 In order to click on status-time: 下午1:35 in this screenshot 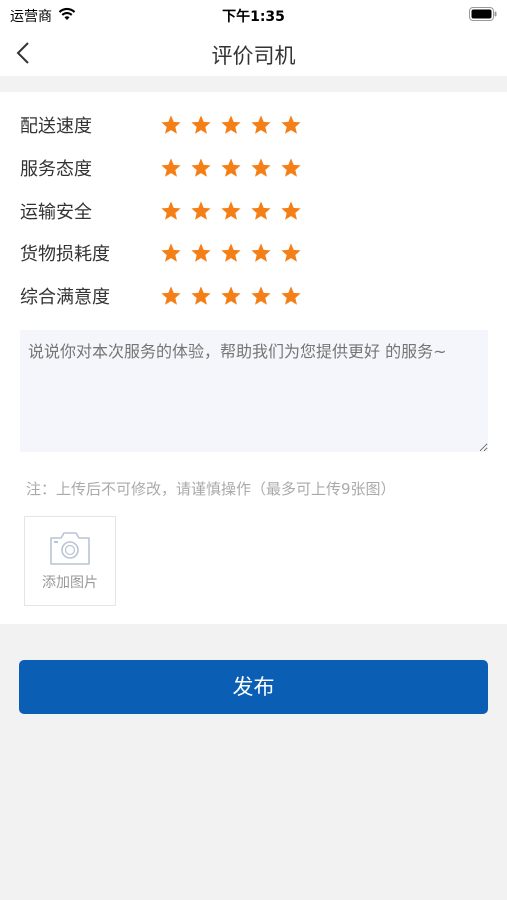, I will do `click(253, 17)`.